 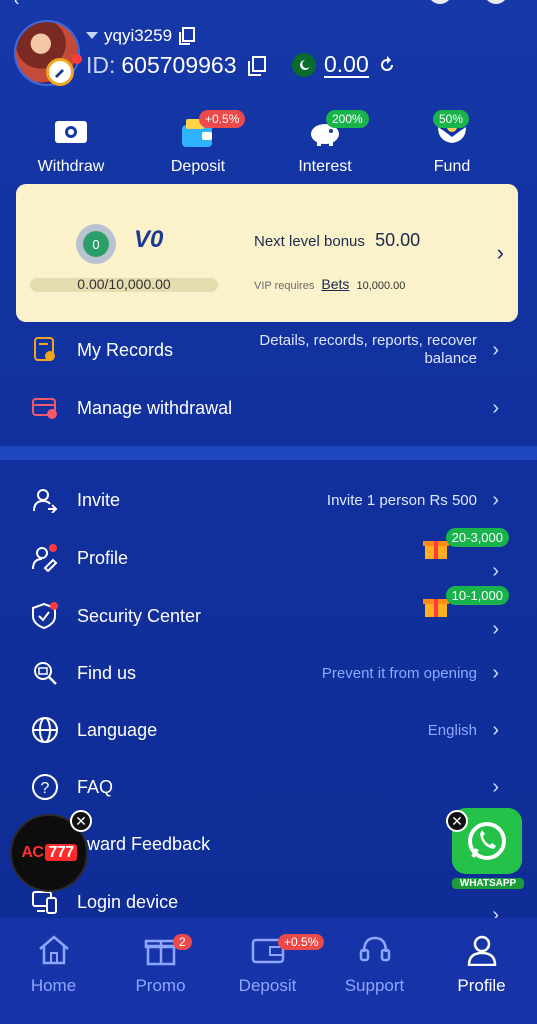 I want to click on vip-requires-label: VIP requires, so click(x=284, y=286).